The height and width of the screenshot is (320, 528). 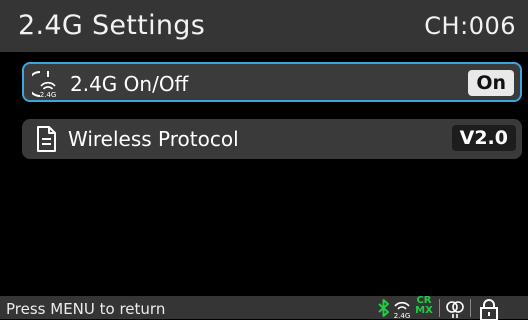 I want to click on protocol-version-value: V2.0, so click(x=483, y=138).